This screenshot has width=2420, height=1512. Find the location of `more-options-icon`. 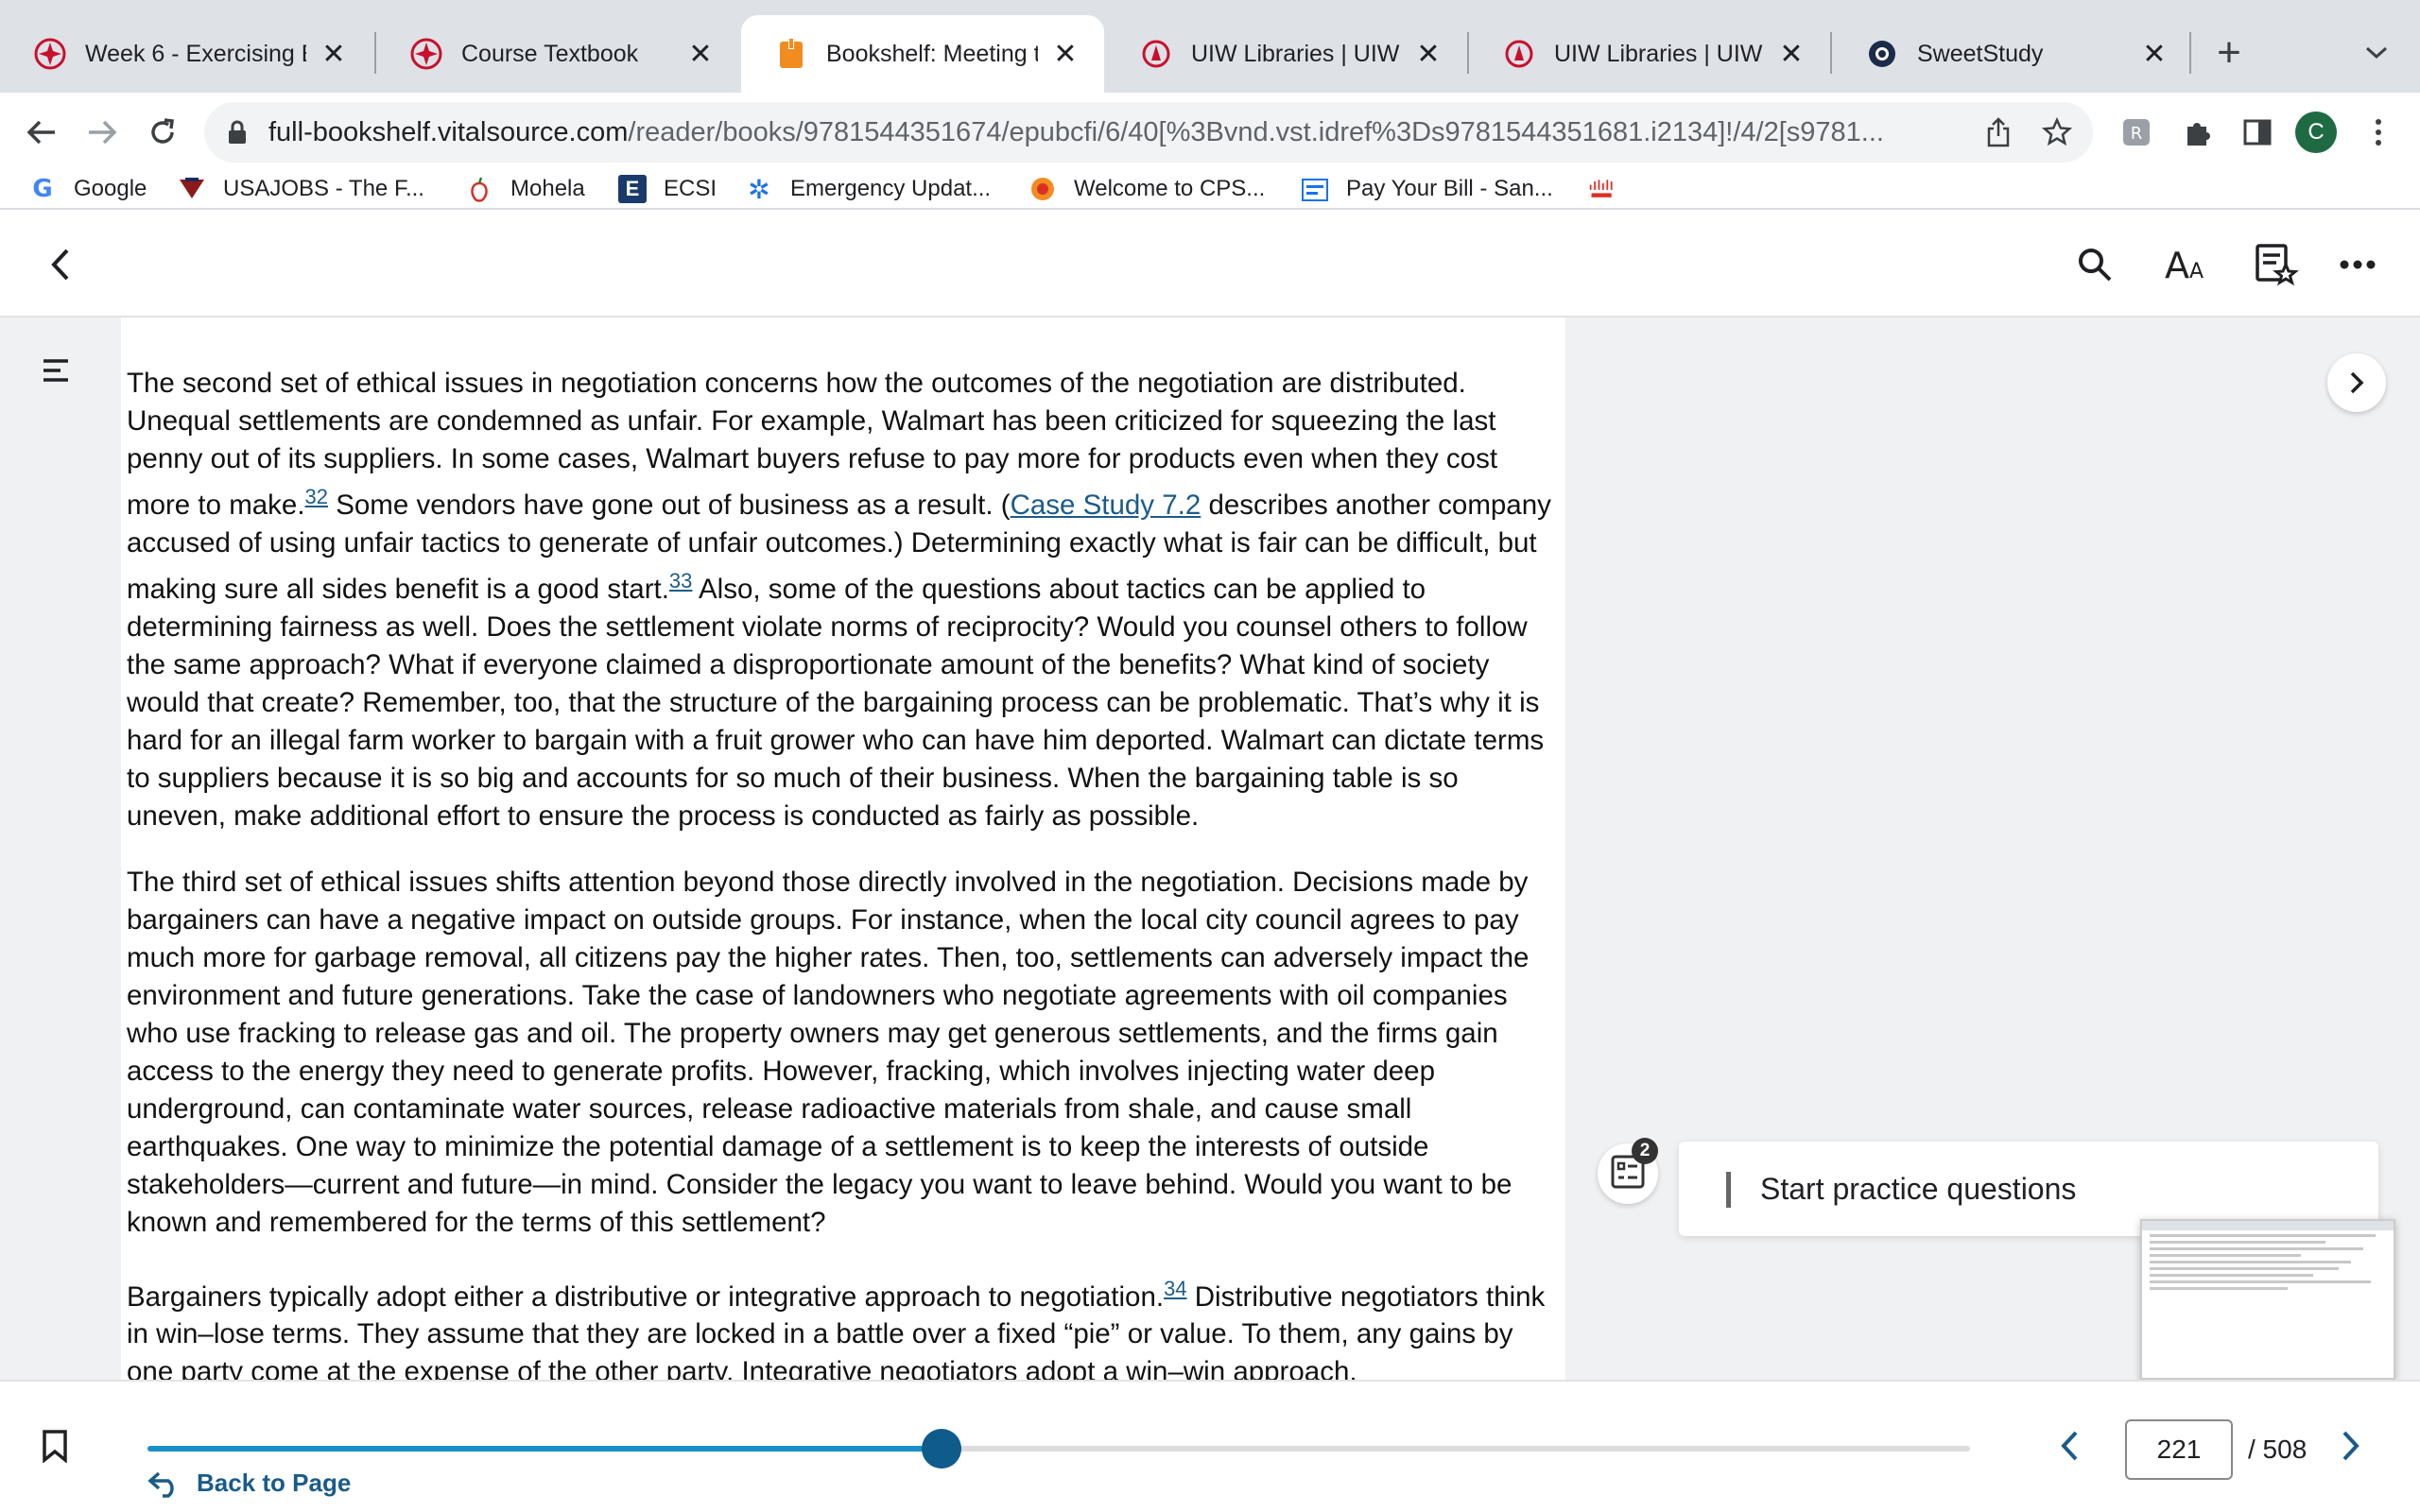

more-options-icon is located at coordinates (2357, 264).